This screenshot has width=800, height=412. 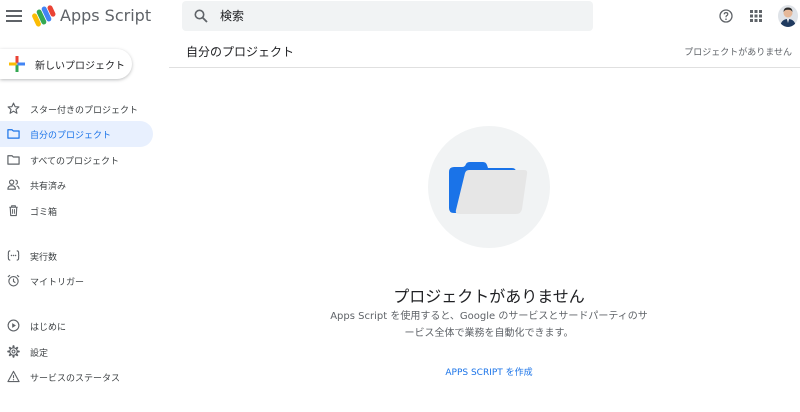 What do you see at coordinates (44, 213) in the screenshot?
I see `sidebar-item-label: ゴミ箱` at bounding box center [44, 213].